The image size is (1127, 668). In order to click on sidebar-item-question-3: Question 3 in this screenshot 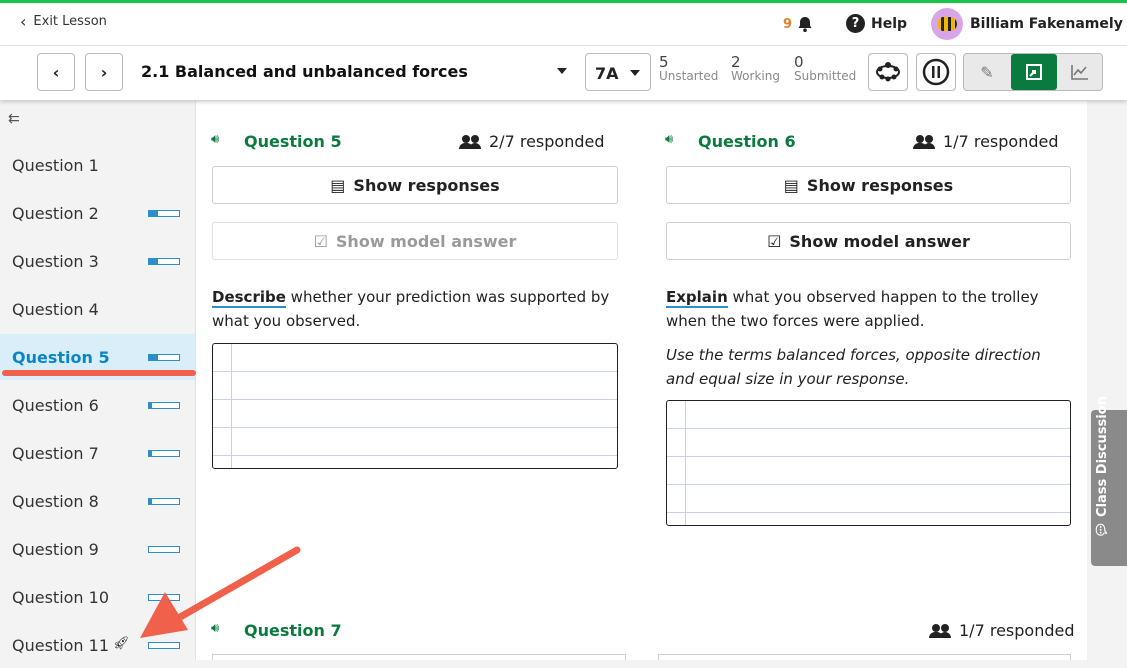, I will do `click(97, 261)`.